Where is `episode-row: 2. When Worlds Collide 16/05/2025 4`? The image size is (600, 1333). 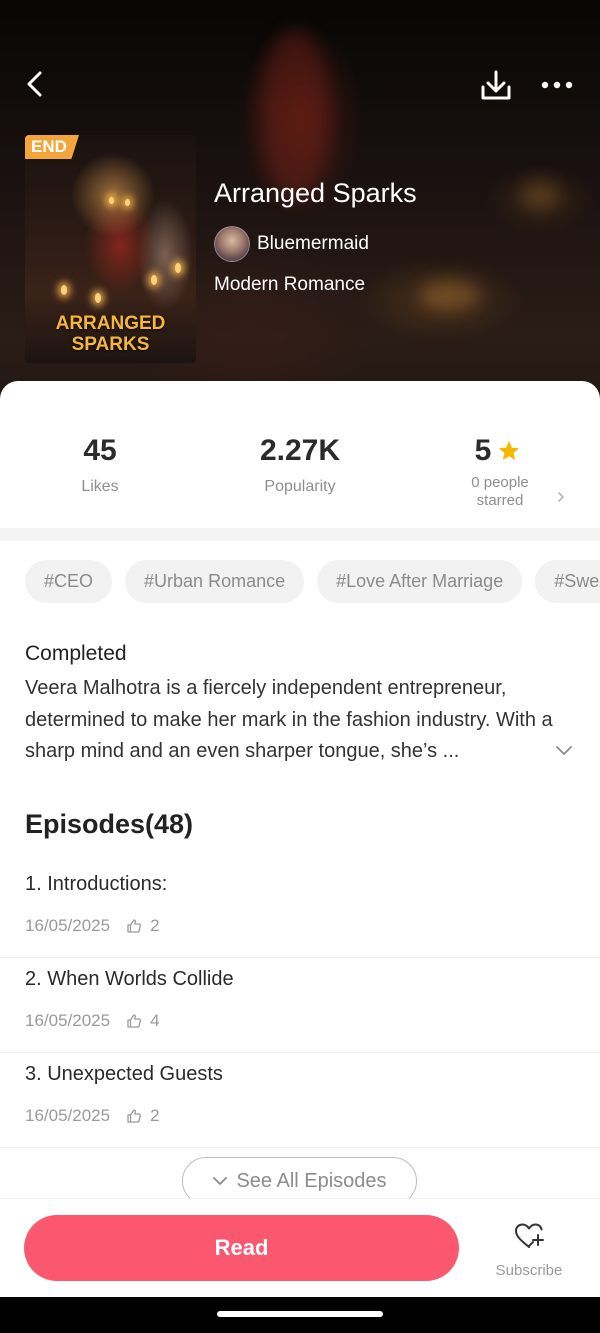
episode-row: 2. When Worlds Collide 16/05/2025 4 is located at coordinates (300, 1005).